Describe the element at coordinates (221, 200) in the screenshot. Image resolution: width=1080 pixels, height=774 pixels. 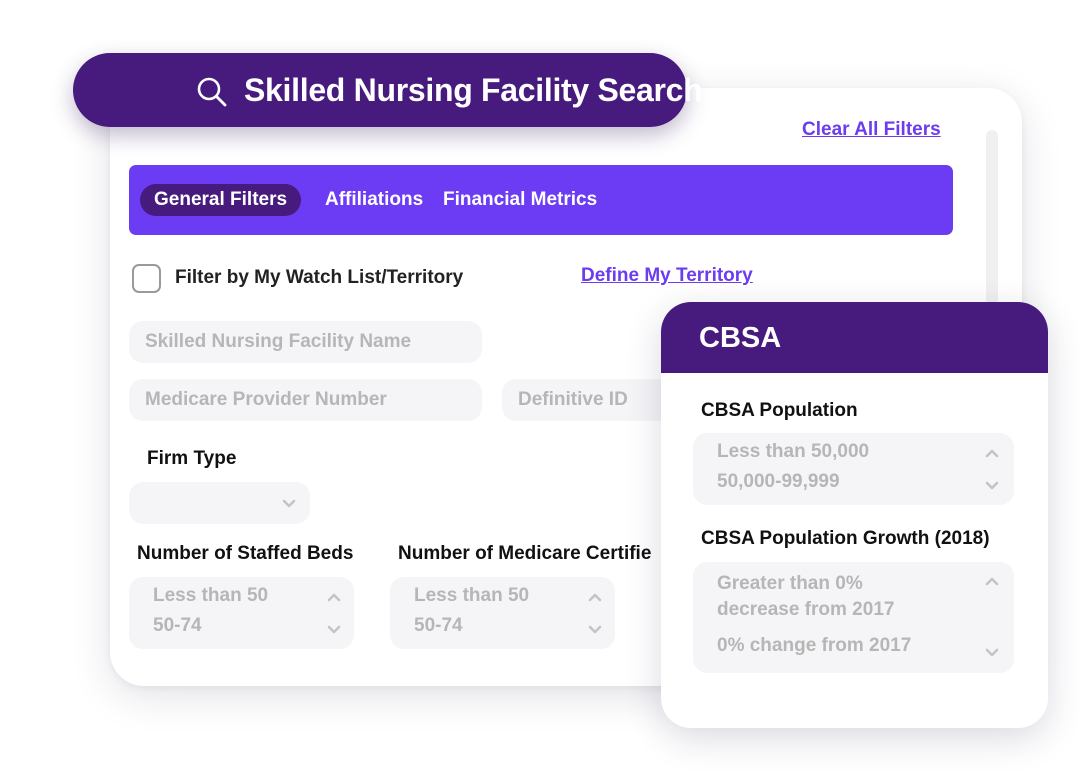
I see `tab-general-filters: General Filters` at that location.